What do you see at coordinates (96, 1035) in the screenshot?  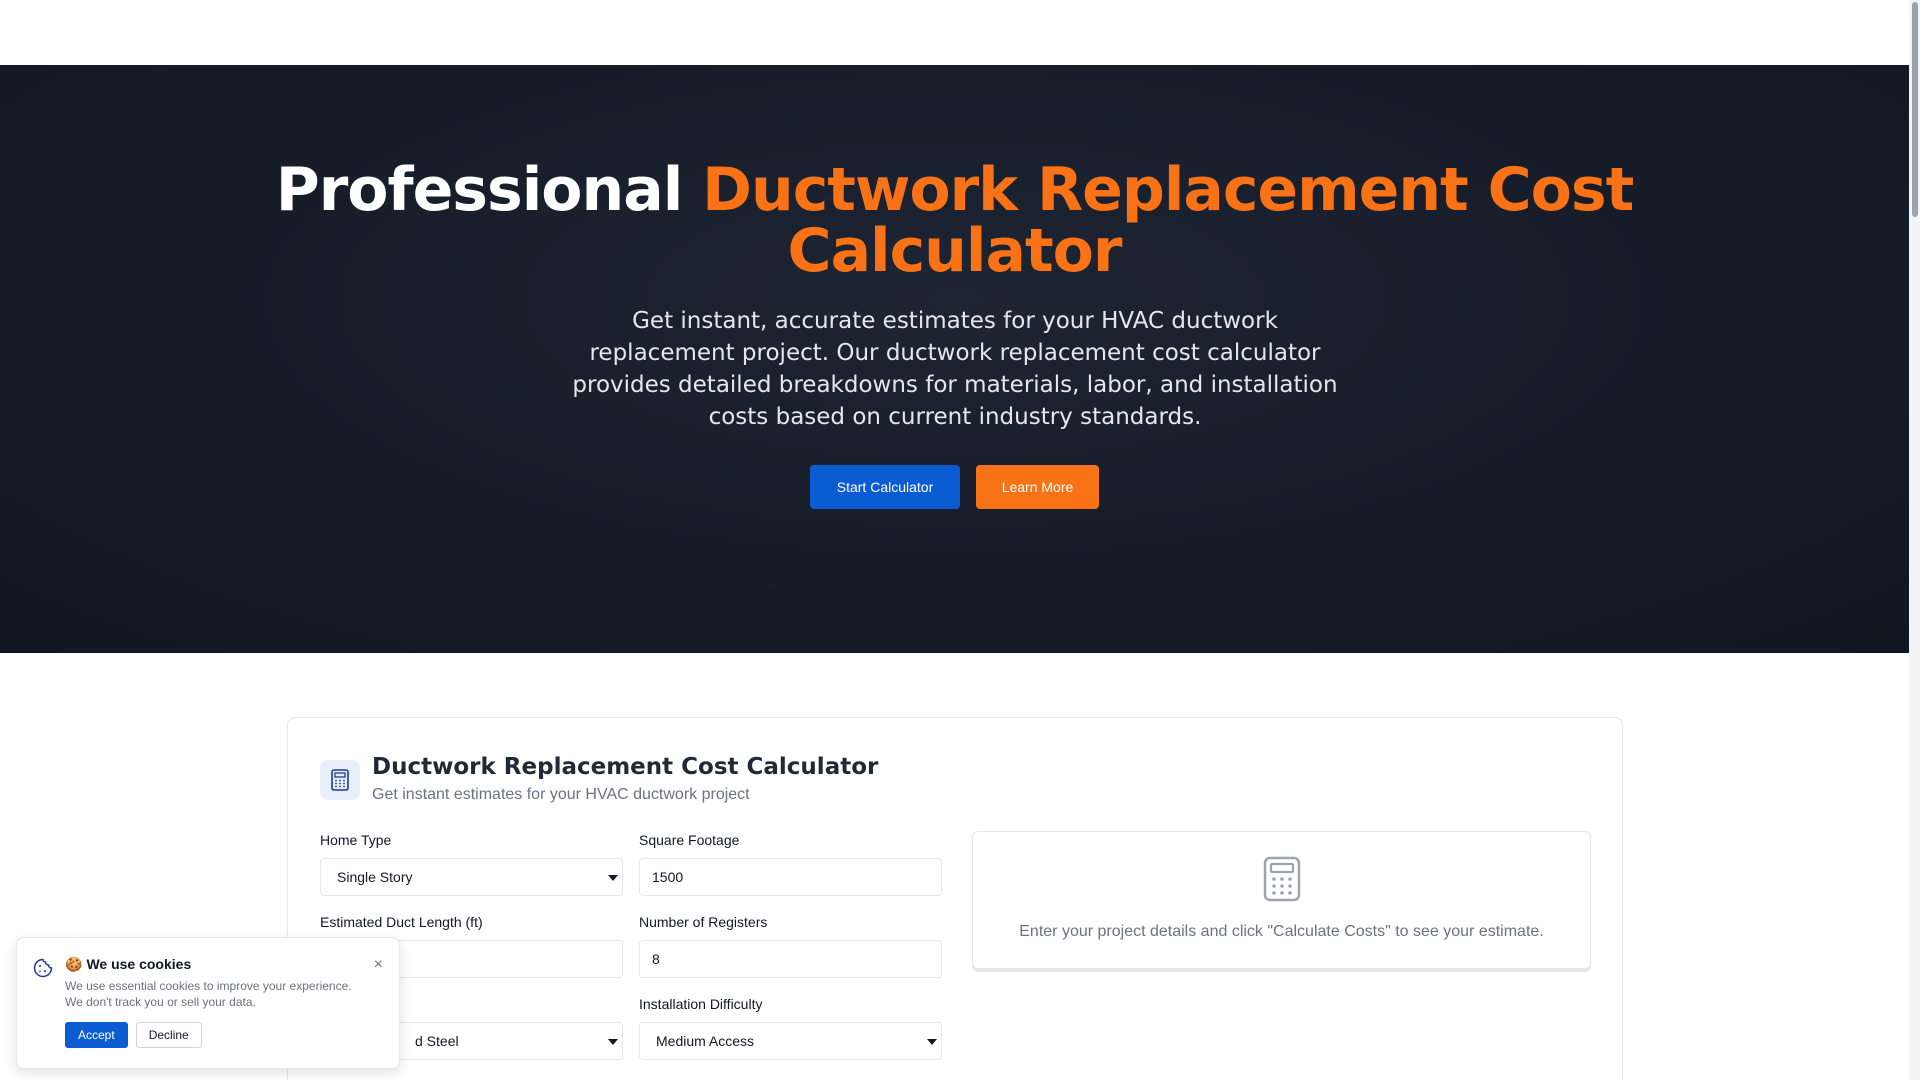 I see `cookie-accept-button: Accept` at bounding box center [96, 1035].